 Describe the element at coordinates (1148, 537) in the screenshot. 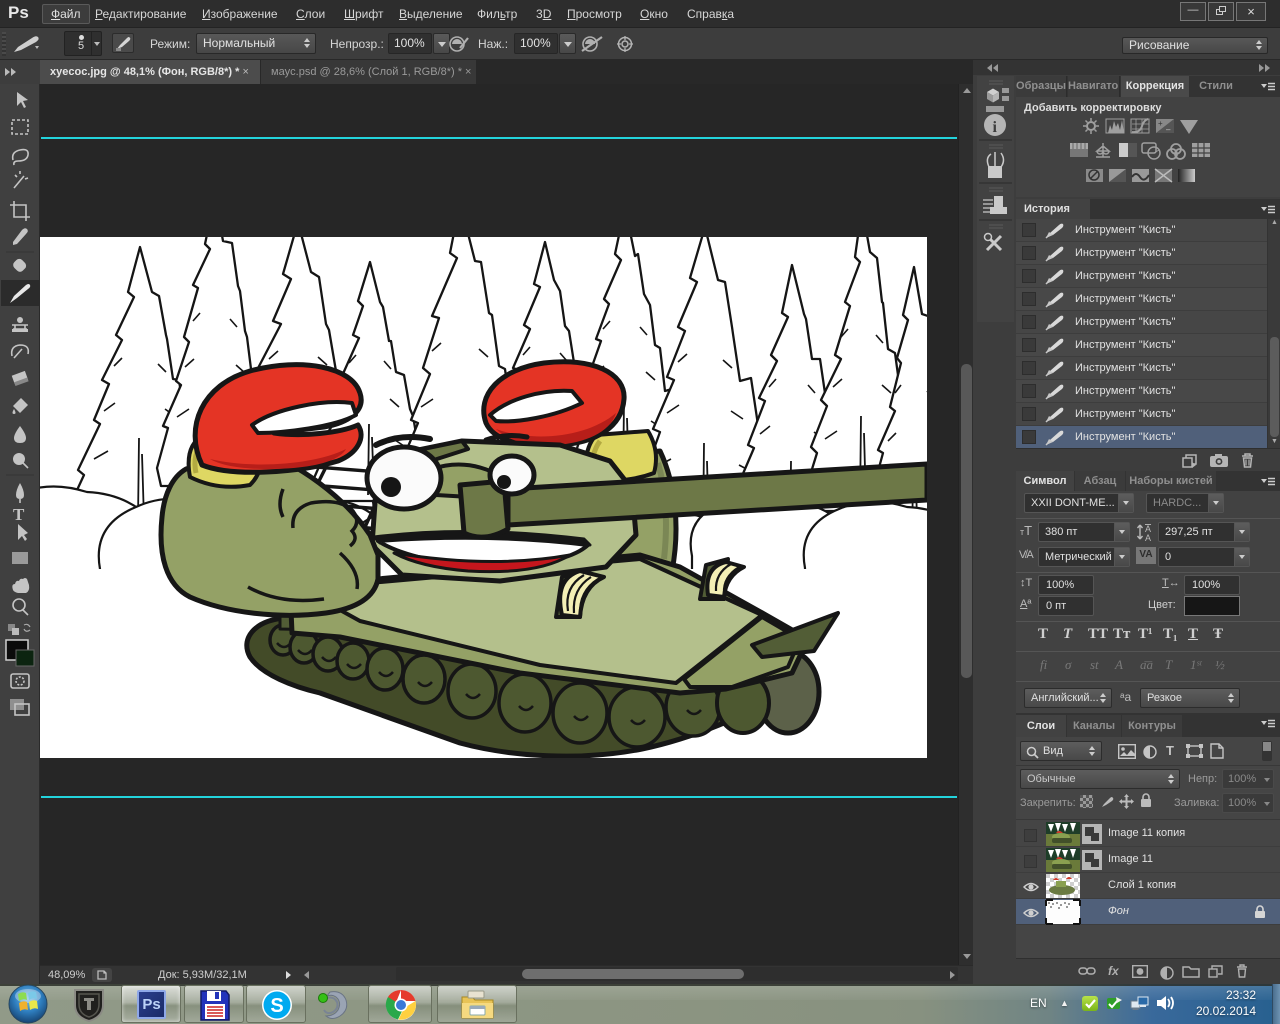

I see `svg-text: A` at that location.